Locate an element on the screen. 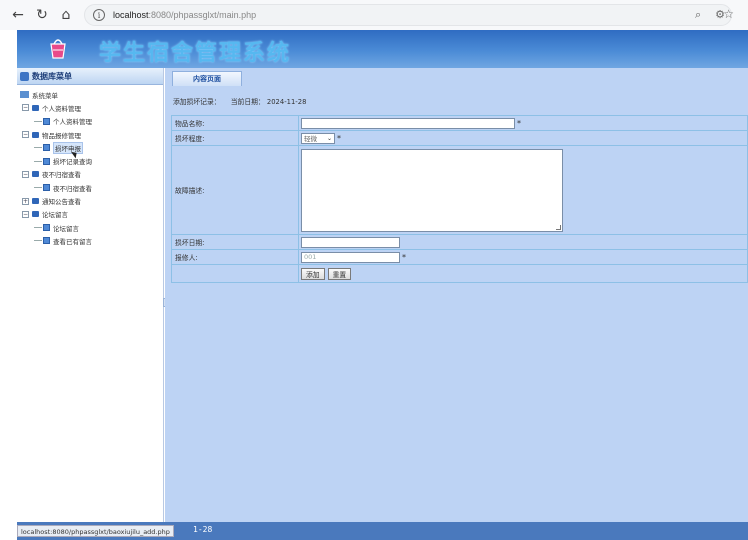 This screenshot has height=540, width=748. site-header: 学生宿舍管理系统 is located at coordinates (382, 49).